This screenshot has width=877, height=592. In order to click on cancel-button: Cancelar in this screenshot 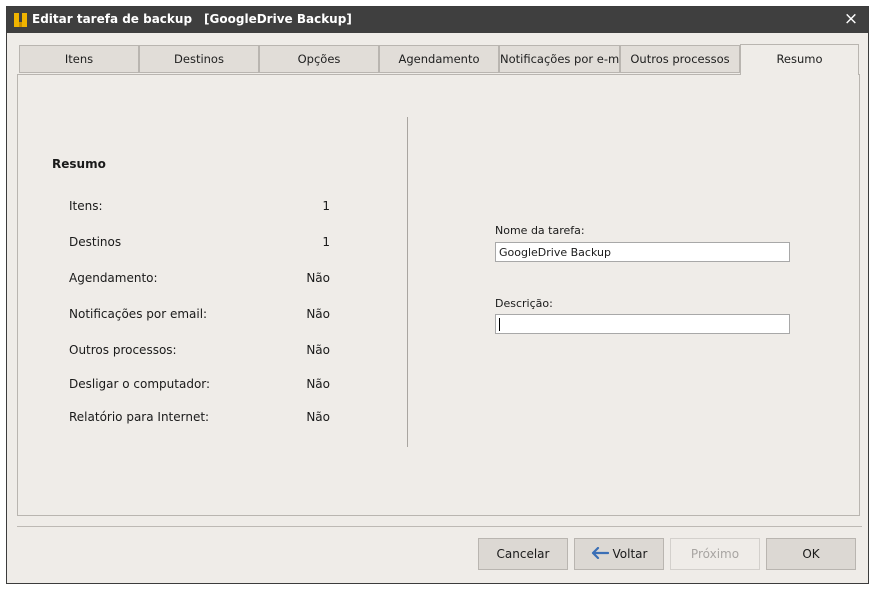, I will do `click(523, 554)`.